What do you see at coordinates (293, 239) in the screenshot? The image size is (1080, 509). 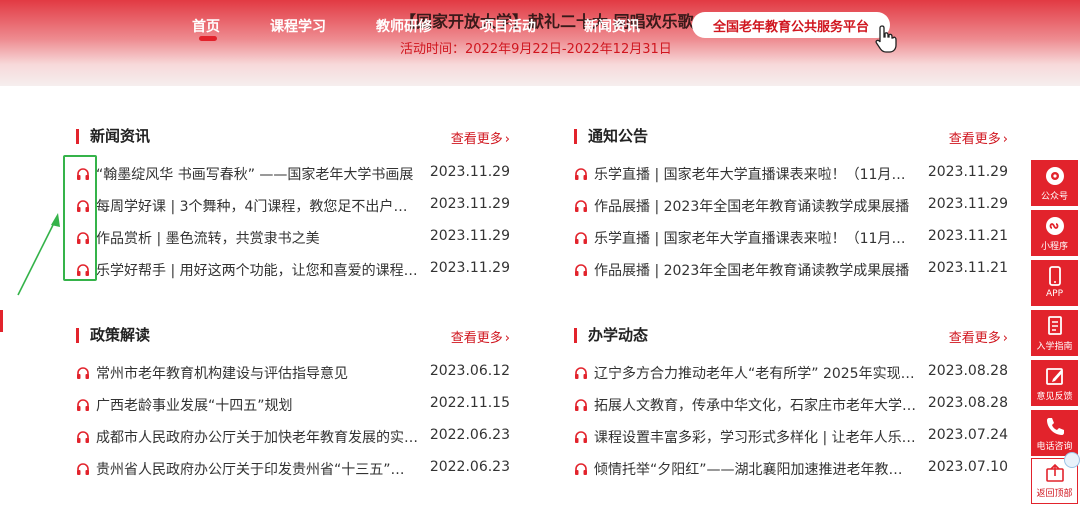 I see `list-item: 作品赏析 | 墨色流转，共赏隶书之美 2023.11.29` at bounding box center [293, 239].